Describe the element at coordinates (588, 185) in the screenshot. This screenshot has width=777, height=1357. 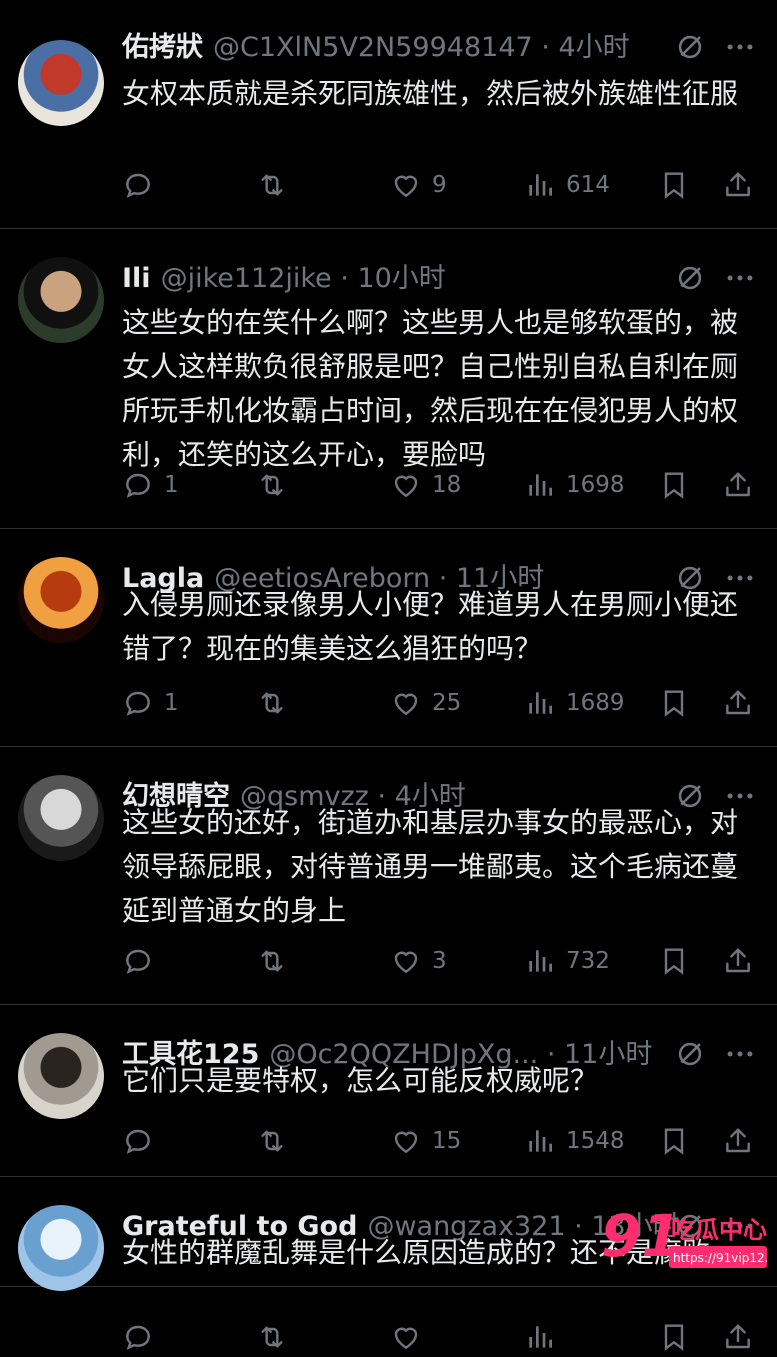
I see `views-count: 614` at that location.